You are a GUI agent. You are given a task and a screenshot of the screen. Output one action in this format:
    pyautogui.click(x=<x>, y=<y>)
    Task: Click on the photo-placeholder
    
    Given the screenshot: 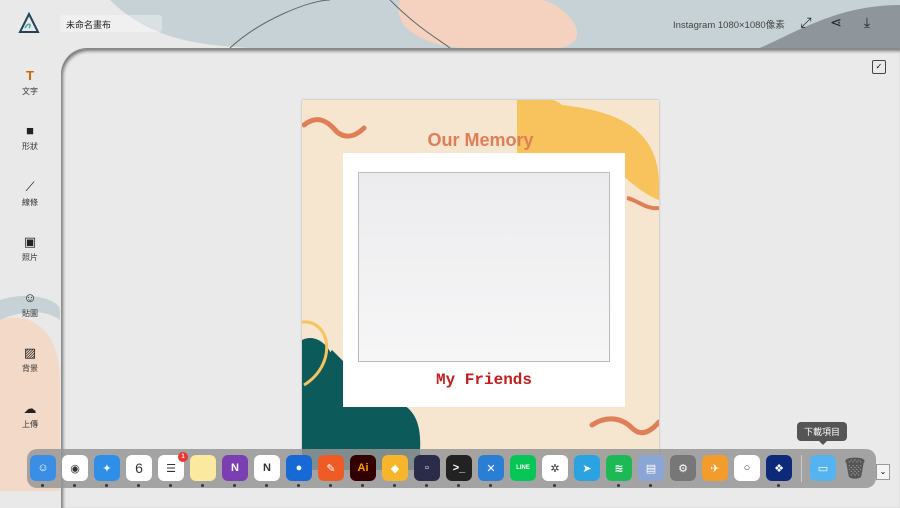 What is the action you would take?
    pyautogui.click(x=484, y=267)
    